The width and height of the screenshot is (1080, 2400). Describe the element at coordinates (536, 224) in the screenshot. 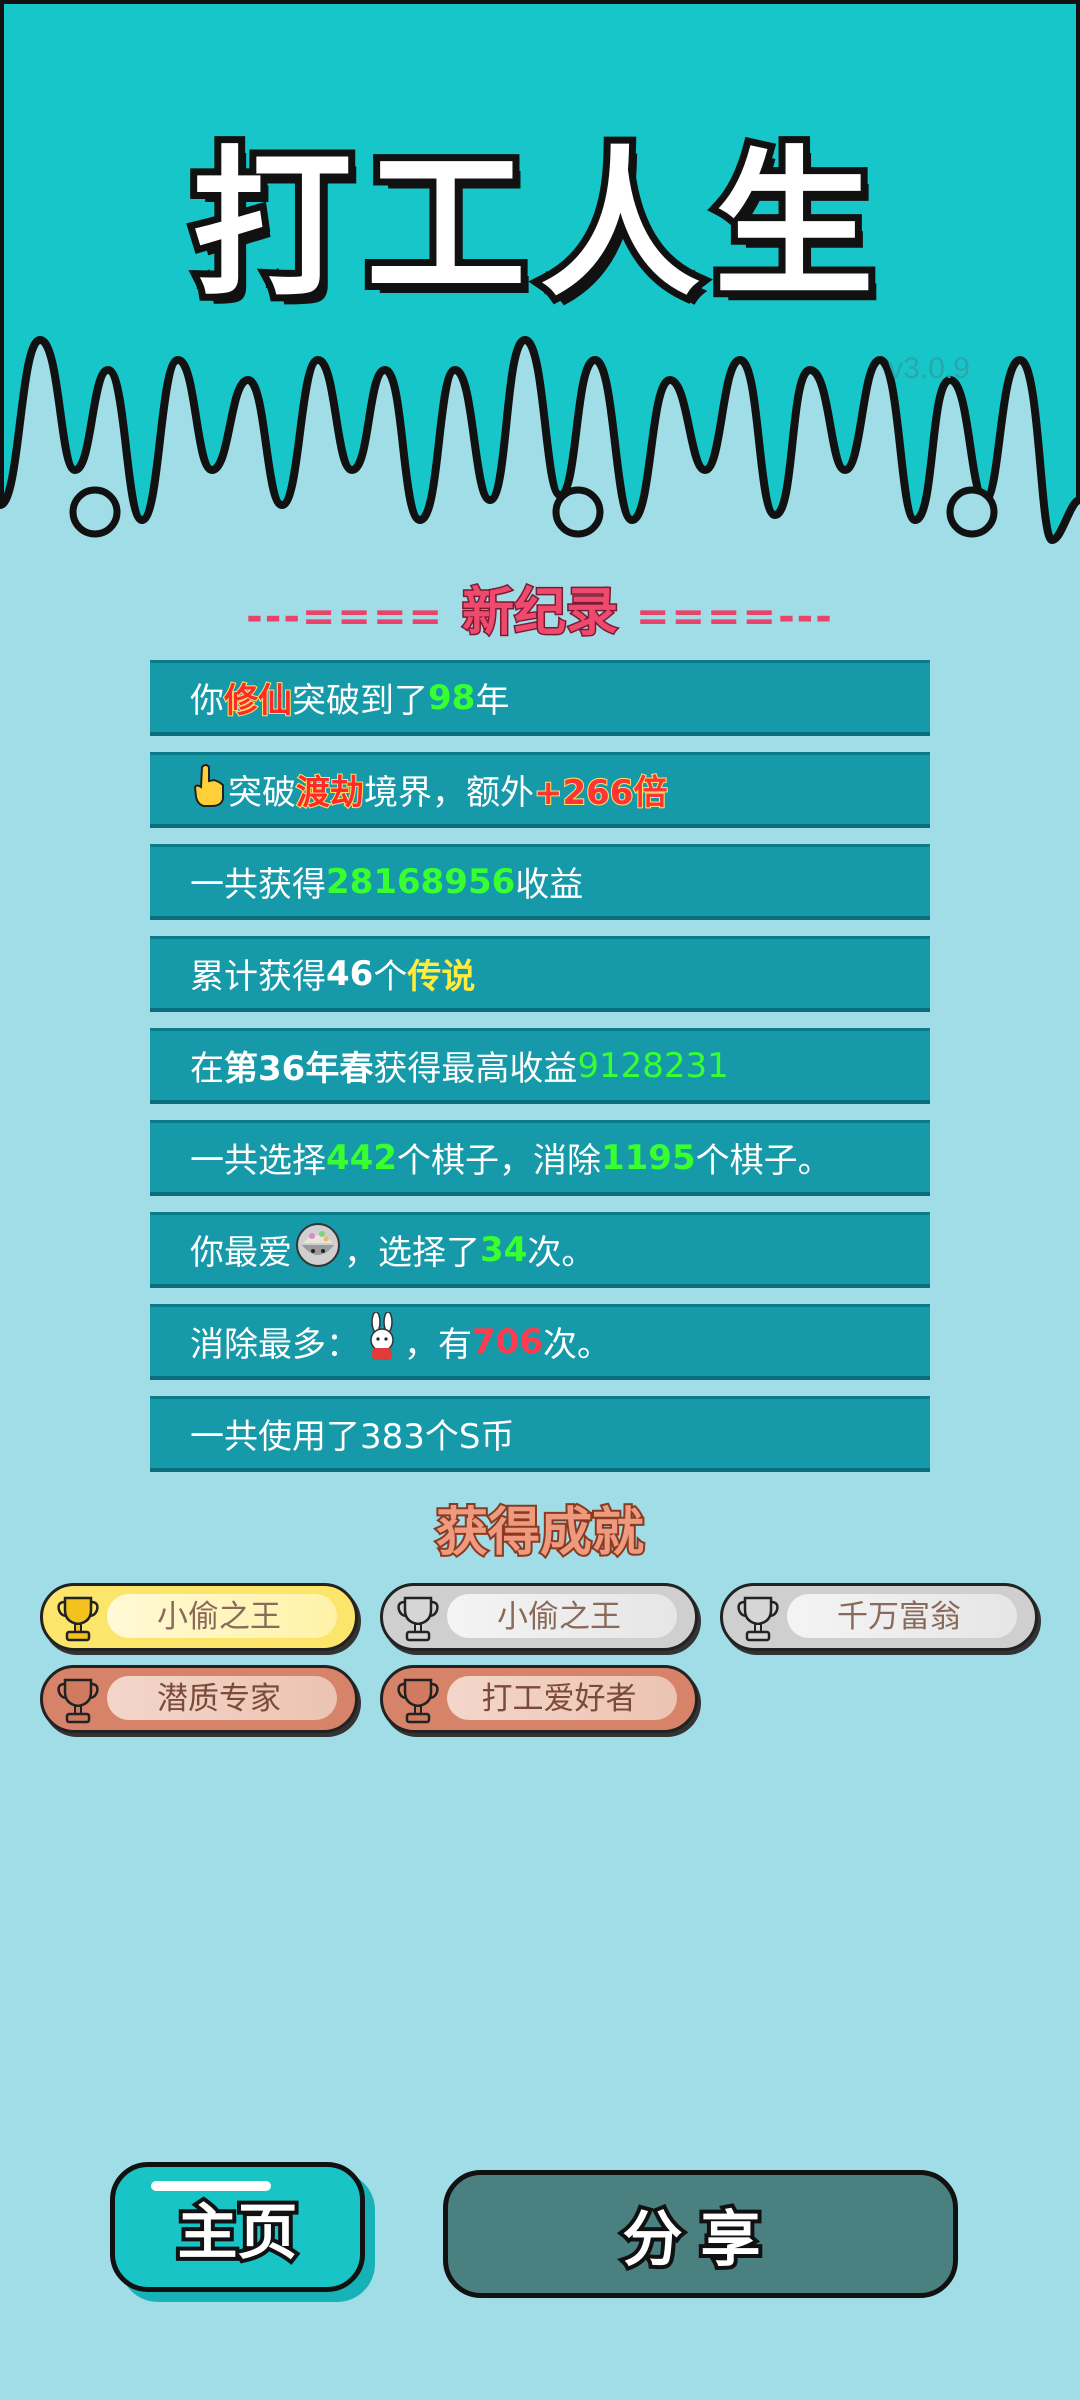

I see `app-title: 打工人生` at that location.